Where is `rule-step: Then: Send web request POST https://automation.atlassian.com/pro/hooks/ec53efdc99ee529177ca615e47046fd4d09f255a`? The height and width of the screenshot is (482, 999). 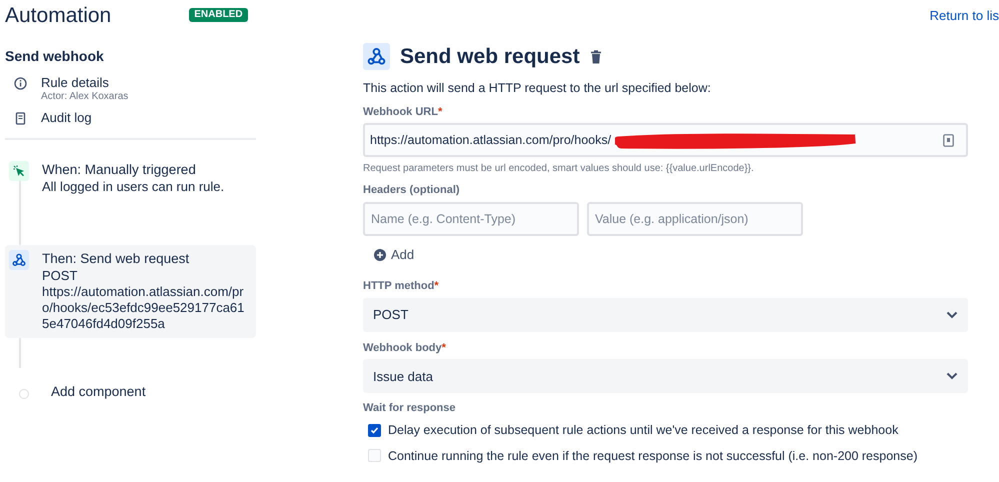 rule-step: Then: Send web request POST https://automation.atlassian.com/pro/hooks/ec53efdc99ee529177ca615e47046fd4d09f255a is located at coordinates (130, 291).